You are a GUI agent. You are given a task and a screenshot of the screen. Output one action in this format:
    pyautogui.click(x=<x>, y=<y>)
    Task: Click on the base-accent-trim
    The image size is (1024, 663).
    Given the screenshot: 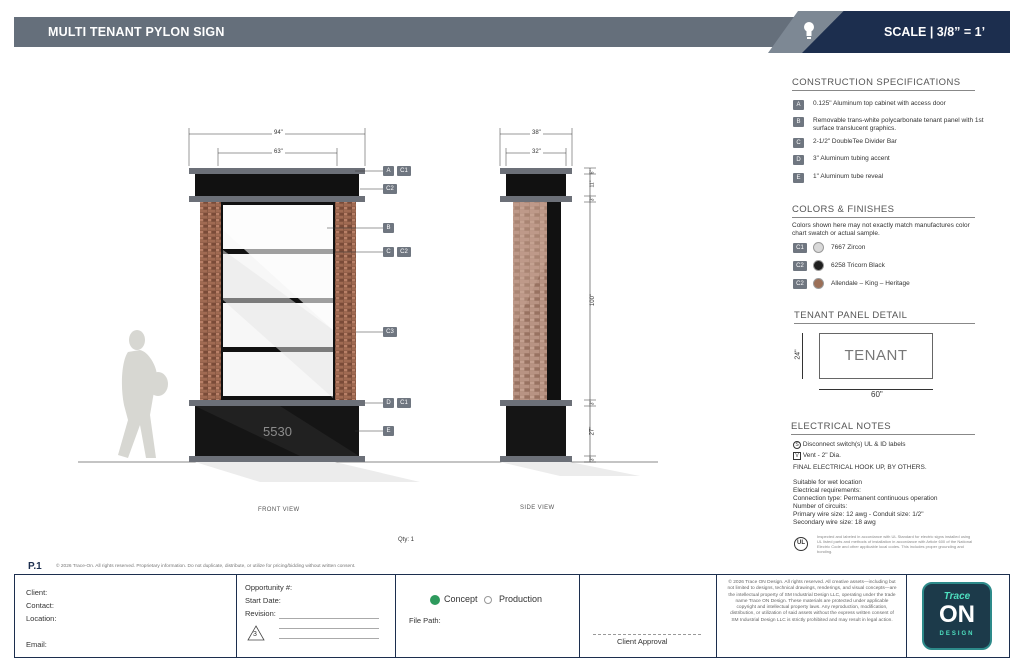 What is the action you would take?
    pyautogui.click(x=277, y=403)
    